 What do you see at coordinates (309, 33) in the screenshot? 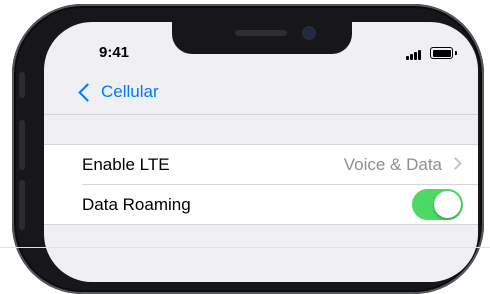
I see `camera-icon` at bounding box center [309, 33].